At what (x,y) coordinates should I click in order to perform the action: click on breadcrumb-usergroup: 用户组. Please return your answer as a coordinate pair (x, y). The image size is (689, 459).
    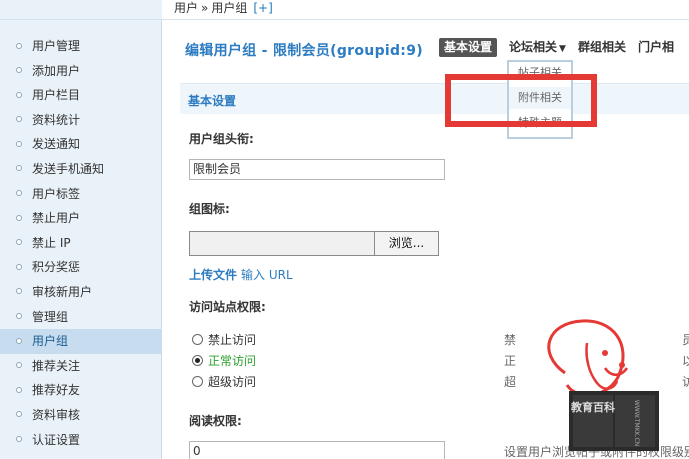
    Looking at the image, I should click on (229, 8).